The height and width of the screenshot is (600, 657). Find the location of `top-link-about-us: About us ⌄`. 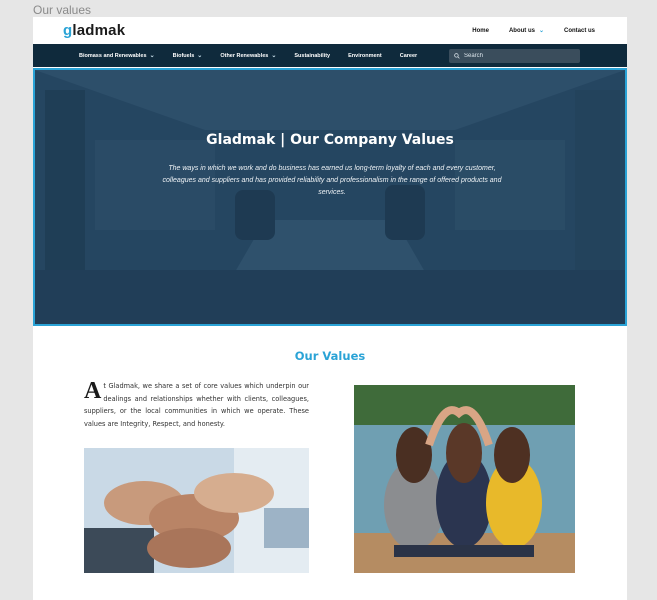

top-link-about-us: About us ⌄ is located at coordinates (526, 31).